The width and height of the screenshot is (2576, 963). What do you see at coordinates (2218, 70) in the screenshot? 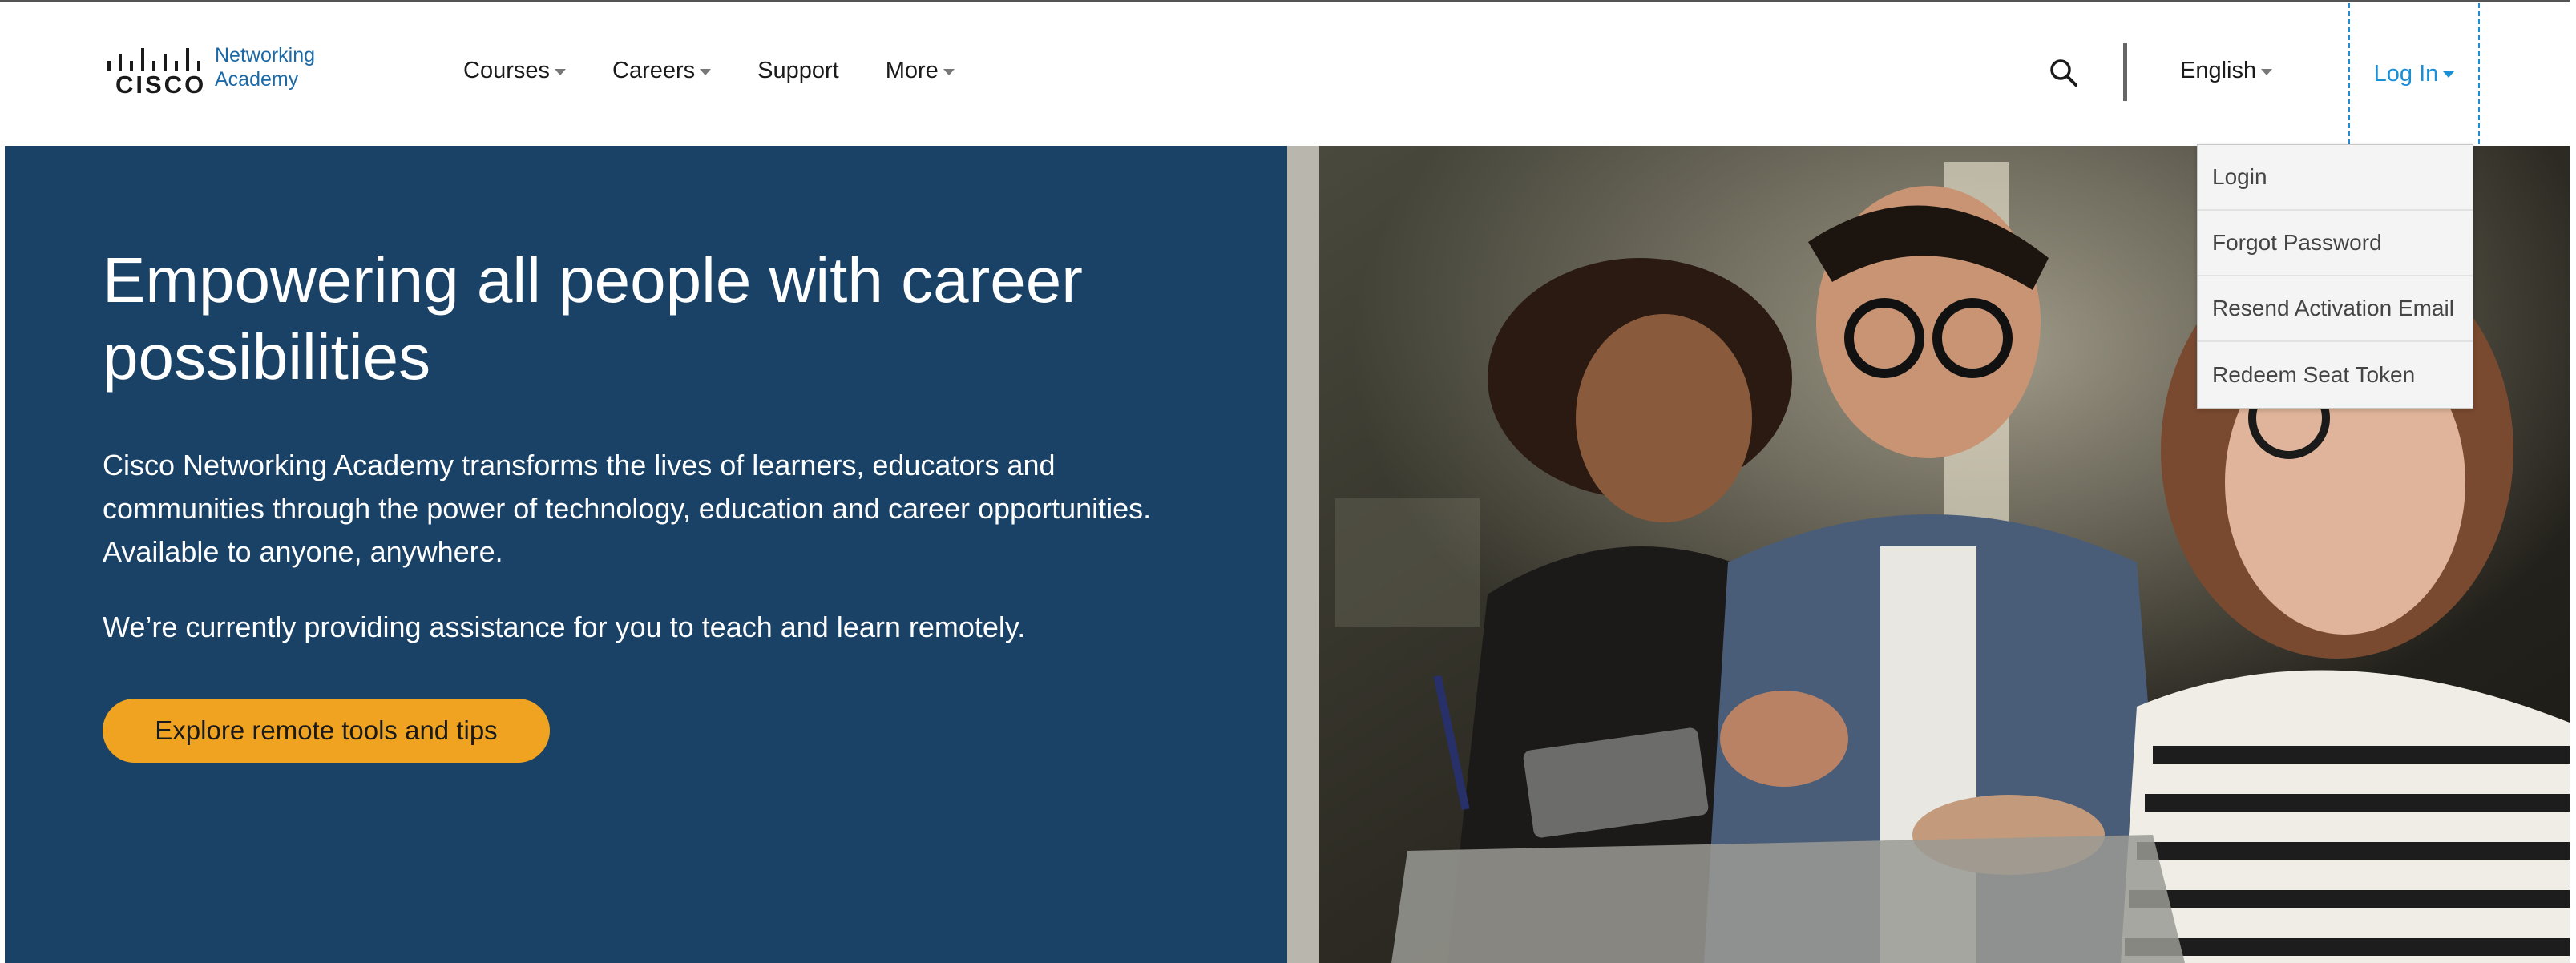
I see `language-label: English` at bounding box center [2218, 70].